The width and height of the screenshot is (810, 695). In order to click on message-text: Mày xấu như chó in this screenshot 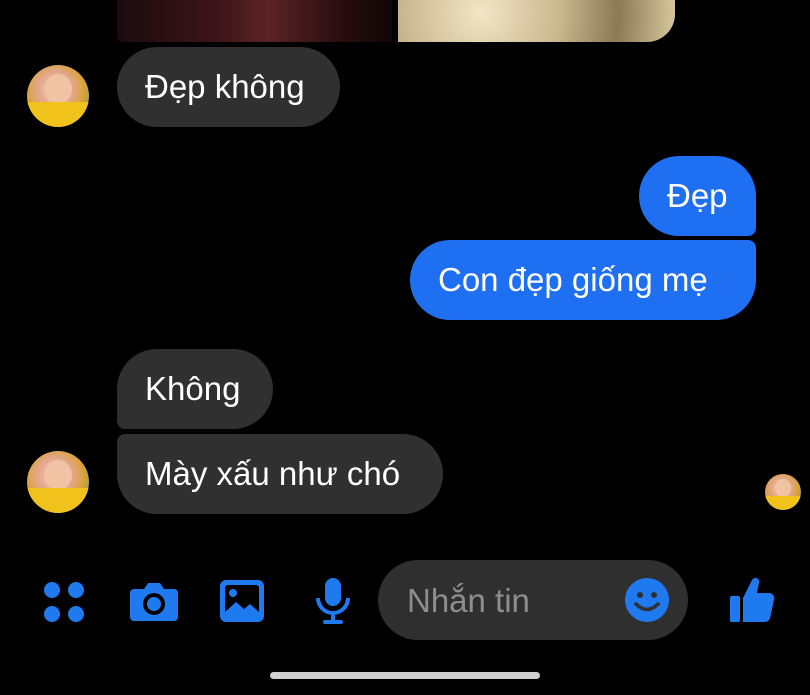, I will do `click(273, 473)`.